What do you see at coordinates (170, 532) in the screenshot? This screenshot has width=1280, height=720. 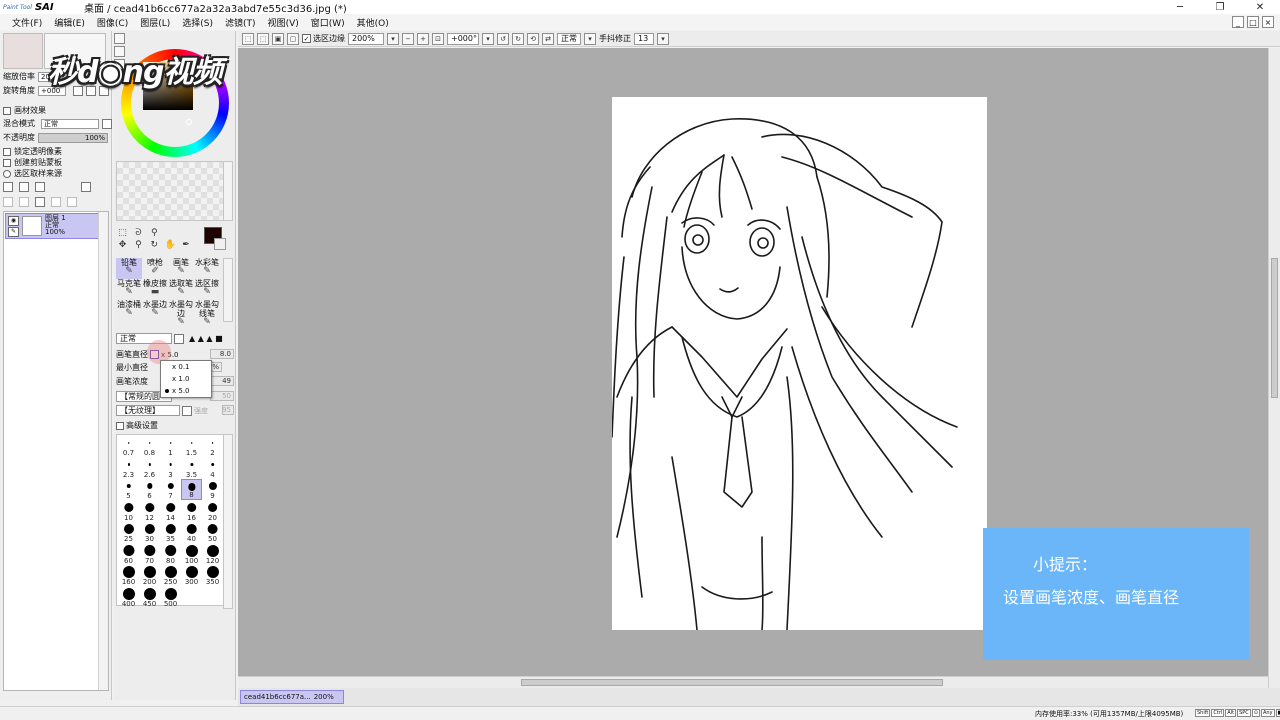 I see `brush-size-option: 35` at bounding box center [170, 532].